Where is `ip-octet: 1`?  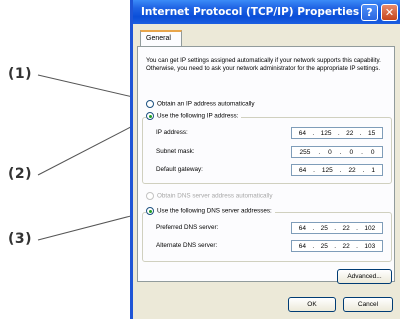 ip-octet: 1 is located at coordinates (373, 170).